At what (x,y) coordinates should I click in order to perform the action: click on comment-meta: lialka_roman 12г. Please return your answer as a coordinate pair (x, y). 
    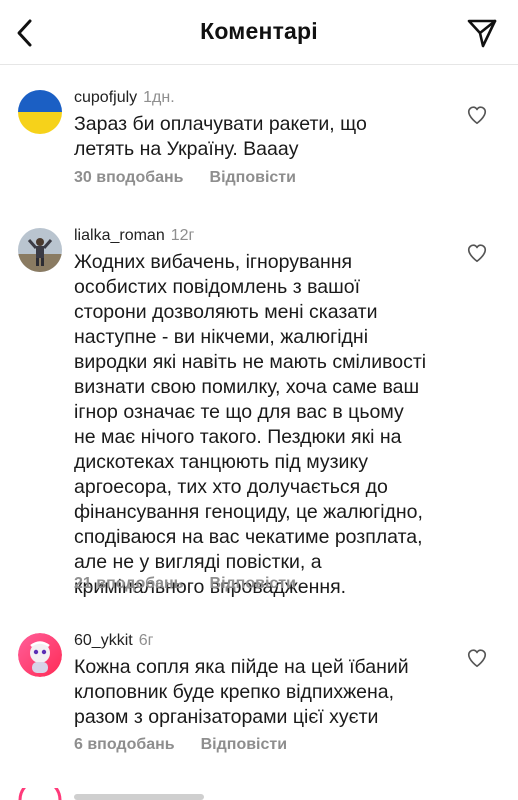
    Looking at the image, I should click on (134, 236).